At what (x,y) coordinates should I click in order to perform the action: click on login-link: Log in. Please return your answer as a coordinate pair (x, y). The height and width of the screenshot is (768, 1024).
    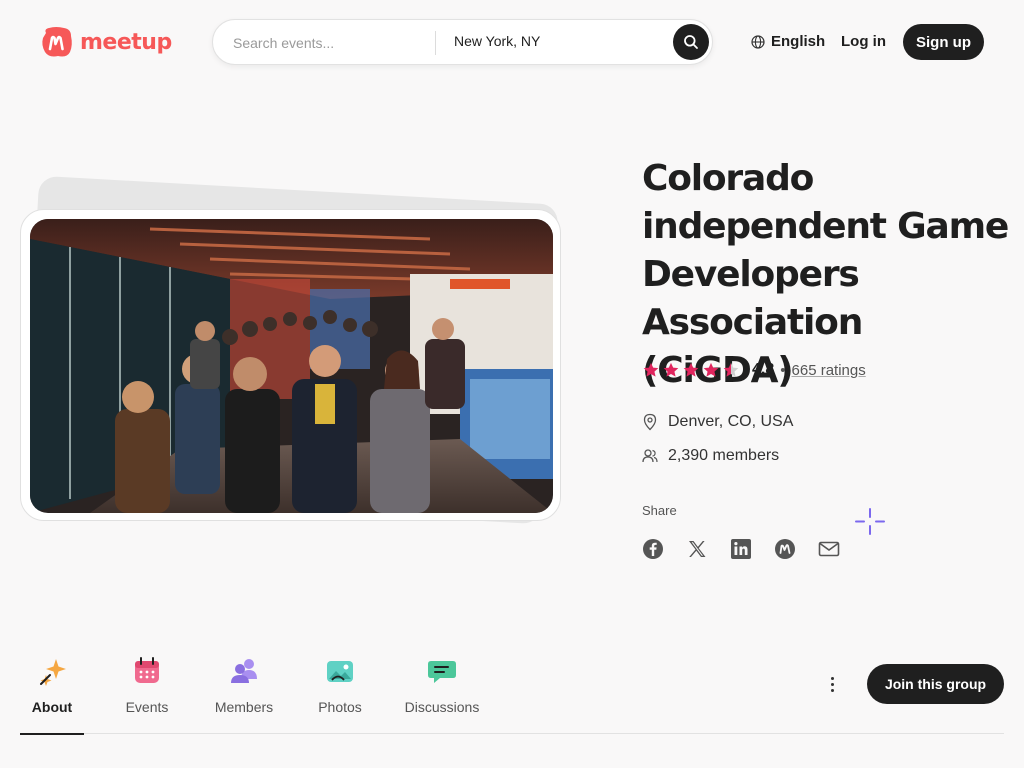
    Looking at the image, I should click on (863, 41).